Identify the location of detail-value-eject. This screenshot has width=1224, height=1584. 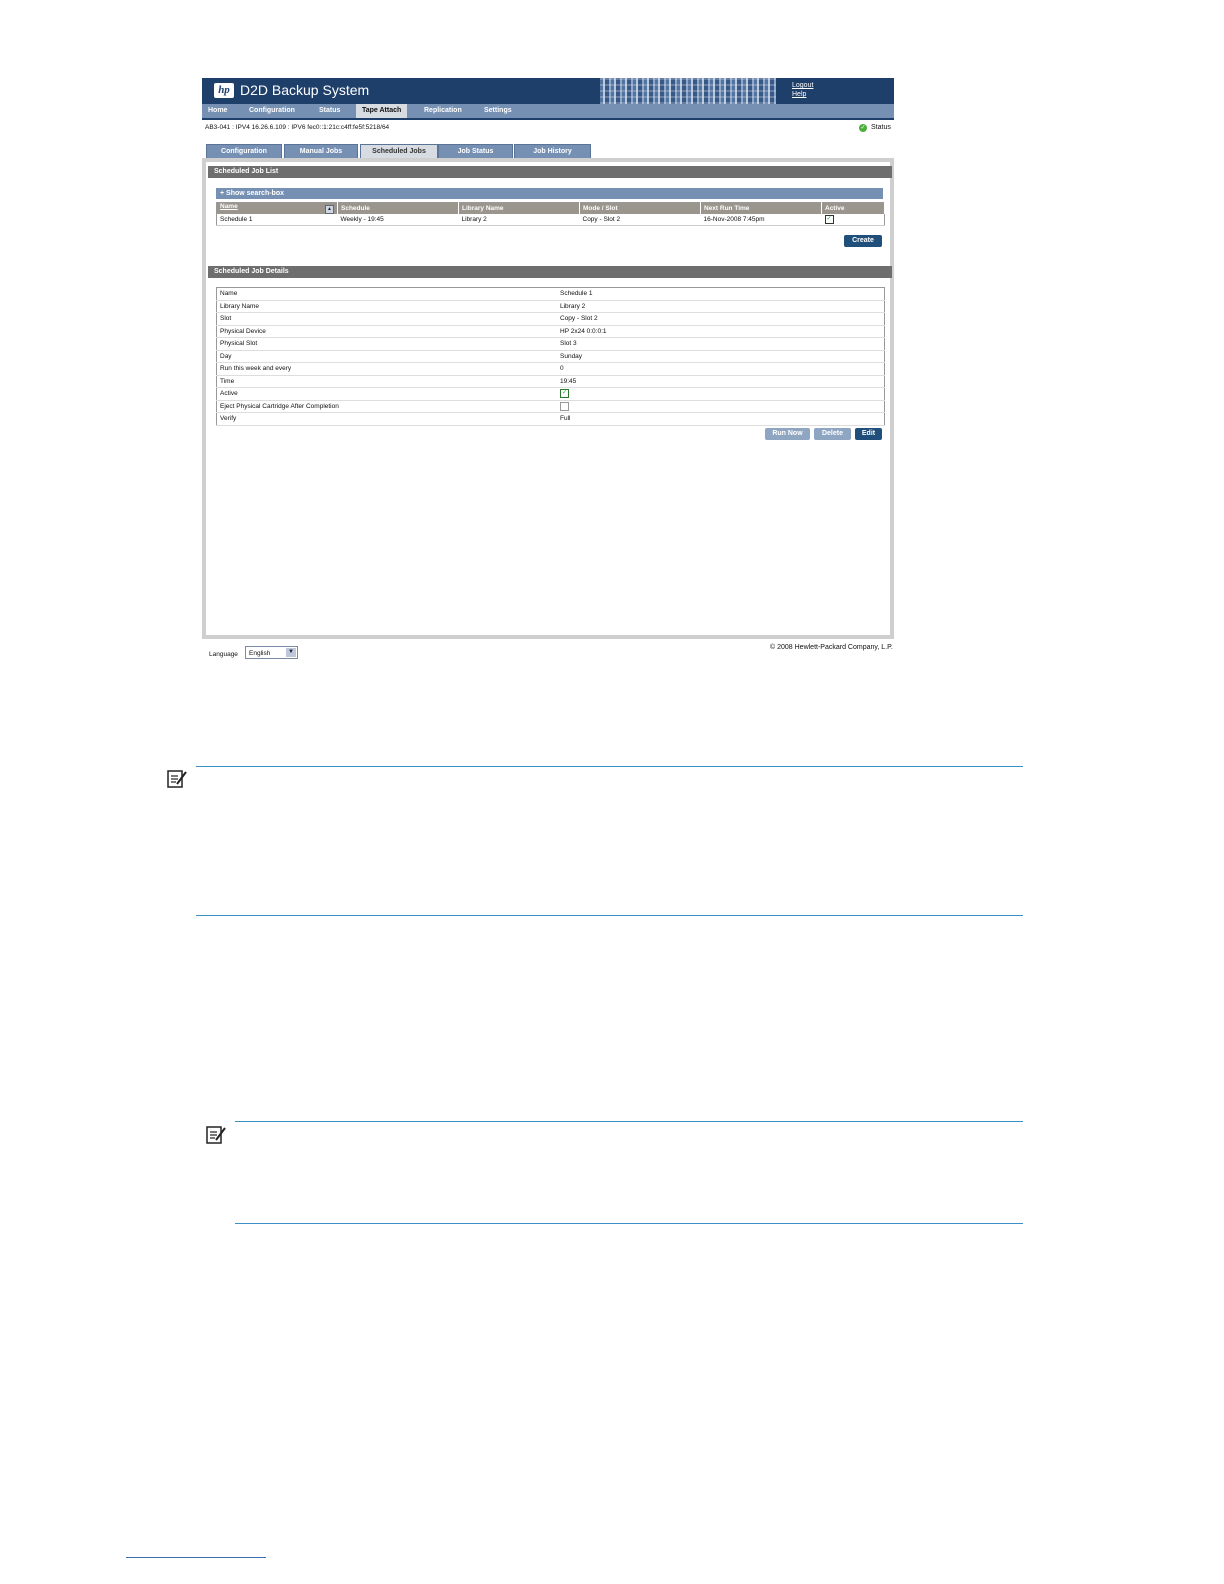
(721, 406).